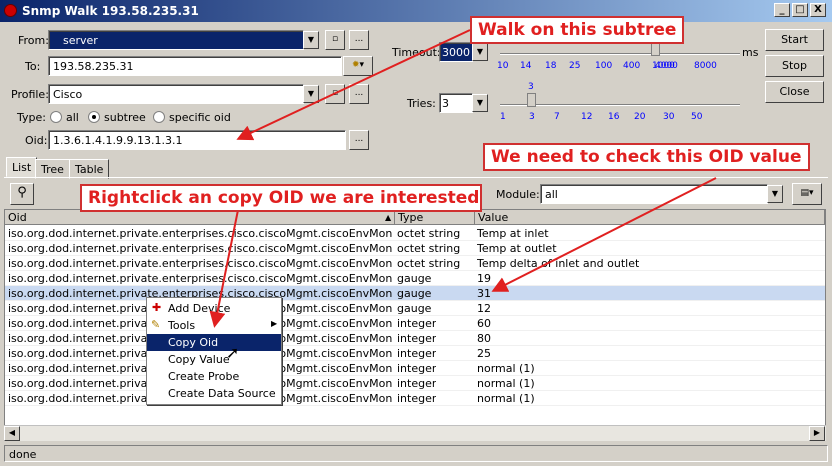 This screenshot has height=466, width=832. Describe the element at coordinates (353, 85) in the screenshot. I see `arrow-walk` at that location.